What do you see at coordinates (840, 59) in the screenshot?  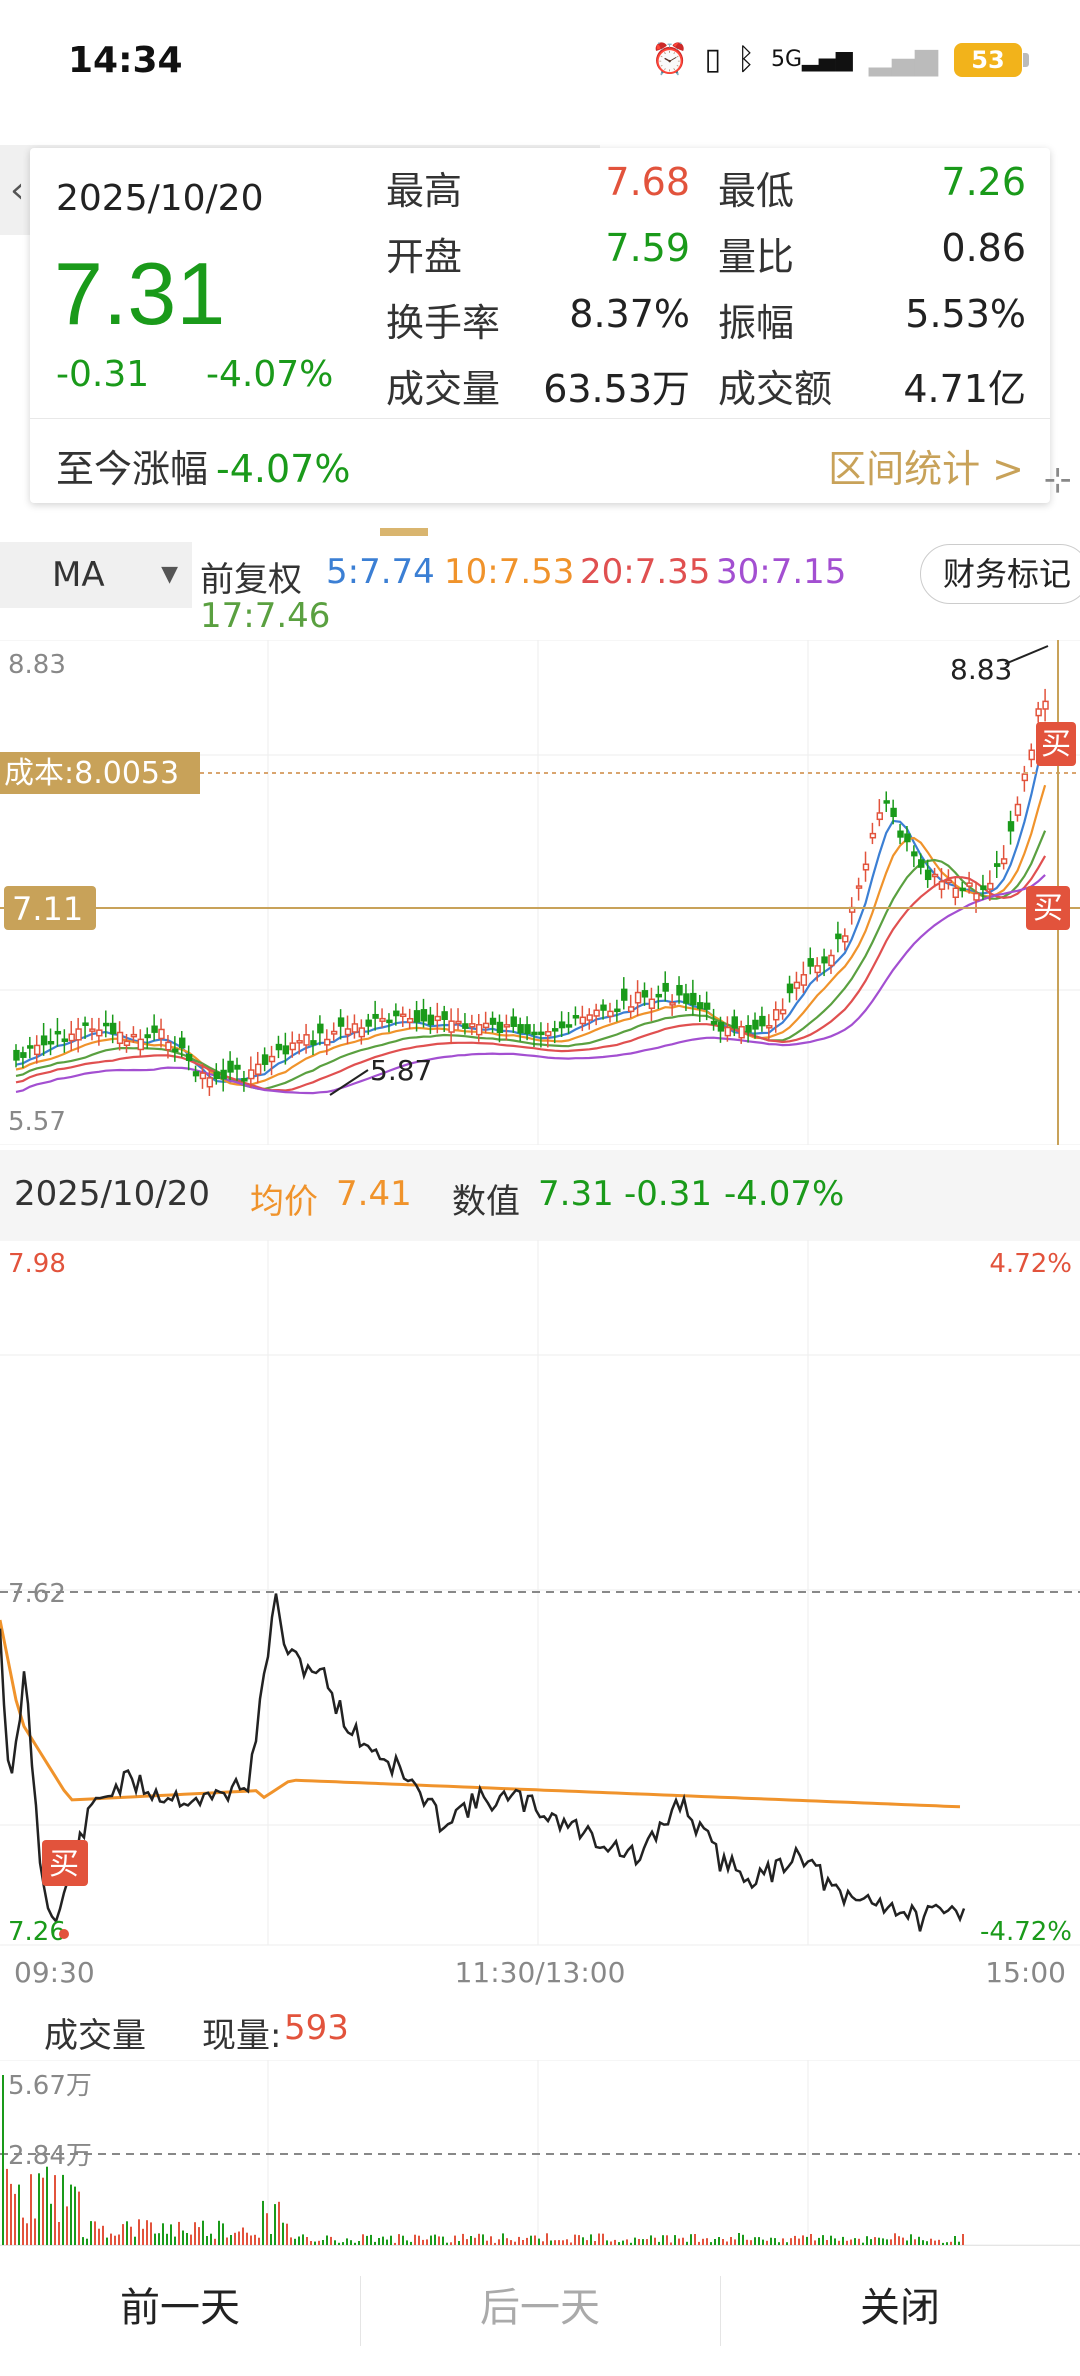 I see `status-icons: ⏰ ▯ ᛒ 5G▂▄▆ ▂▄▆ 53` at bounding box center [840, 59].